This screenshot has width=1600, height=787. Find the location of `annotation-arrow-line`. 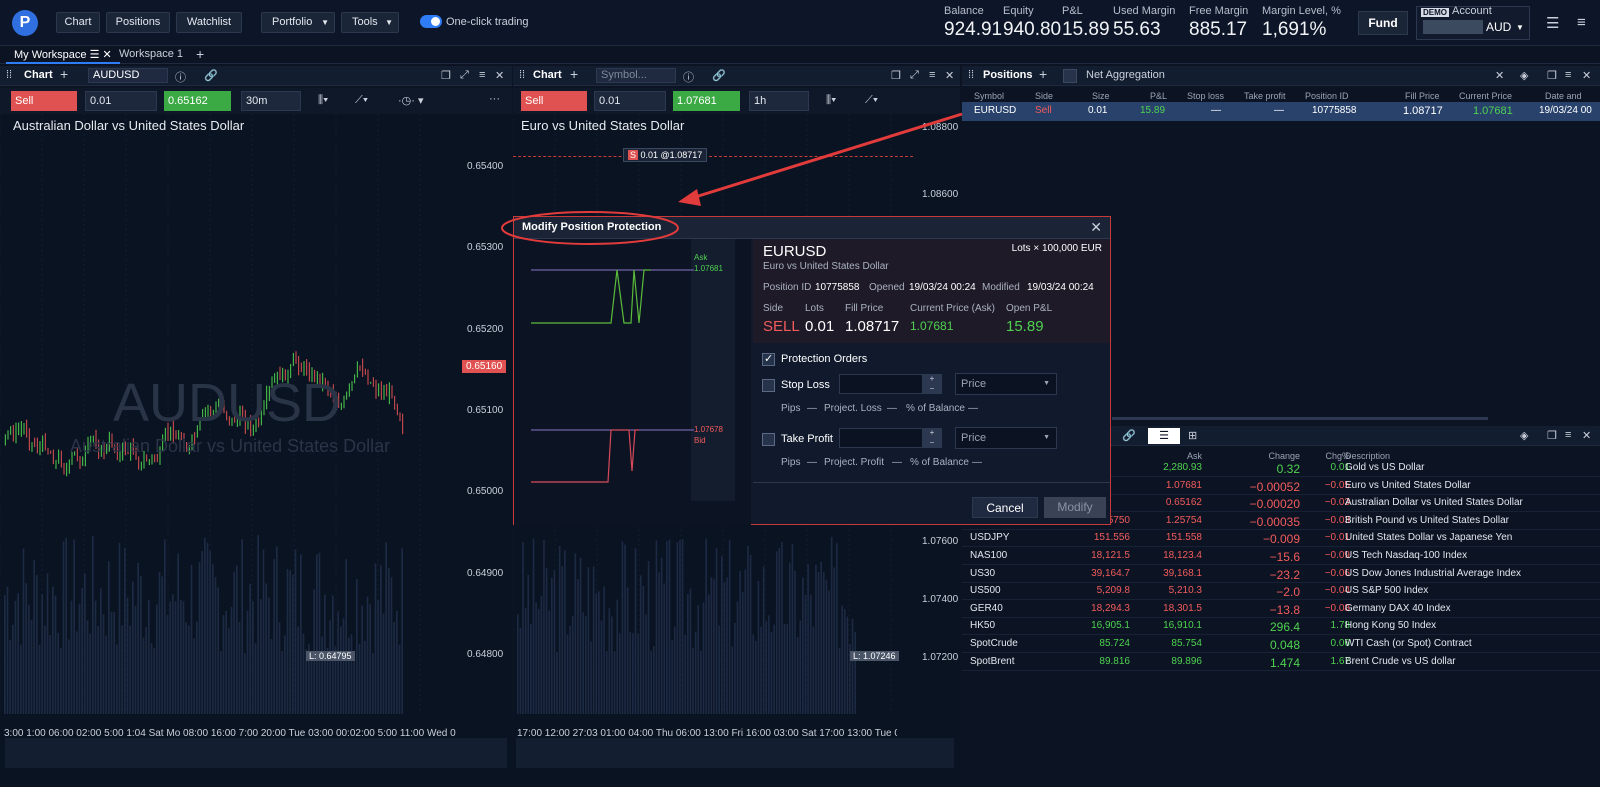

annotation-arrow-line is located at coordinates (827, 156).